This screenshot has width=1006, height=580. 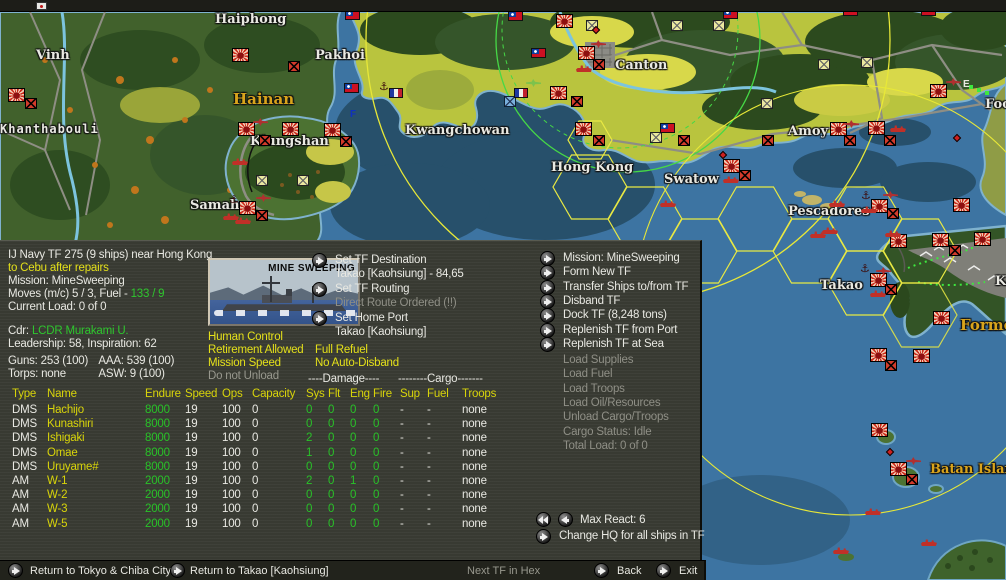 What do you see at coordinates (80, 331) in the screenshot?
I see `cdr-name: LCDR Murakami U.` at bounding box center [80, 331].